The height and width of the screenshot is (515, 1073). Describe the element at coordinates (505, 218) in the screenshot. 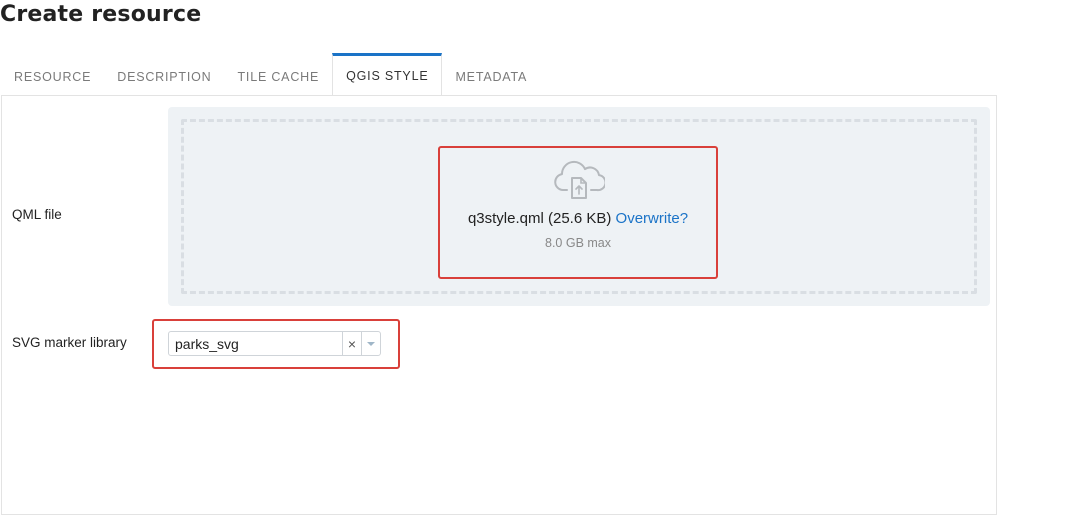

I see `file-name: q3style.qml` at that location.